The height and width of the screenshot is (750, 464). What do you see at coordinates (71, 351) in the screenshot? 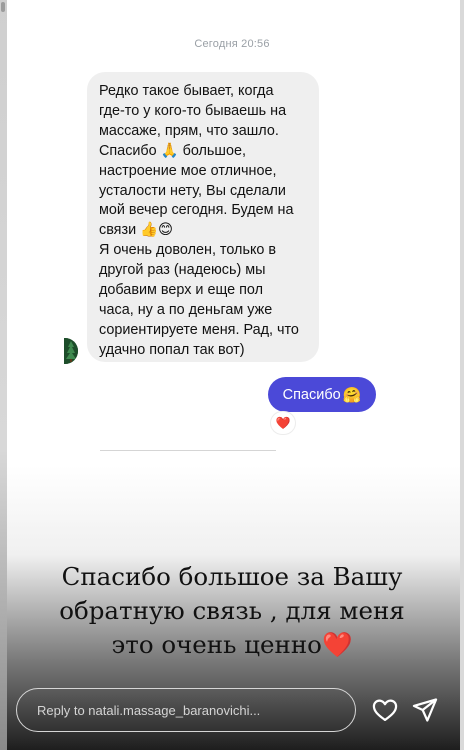
I see `sender-avatar` at bounding box center [71, 351].